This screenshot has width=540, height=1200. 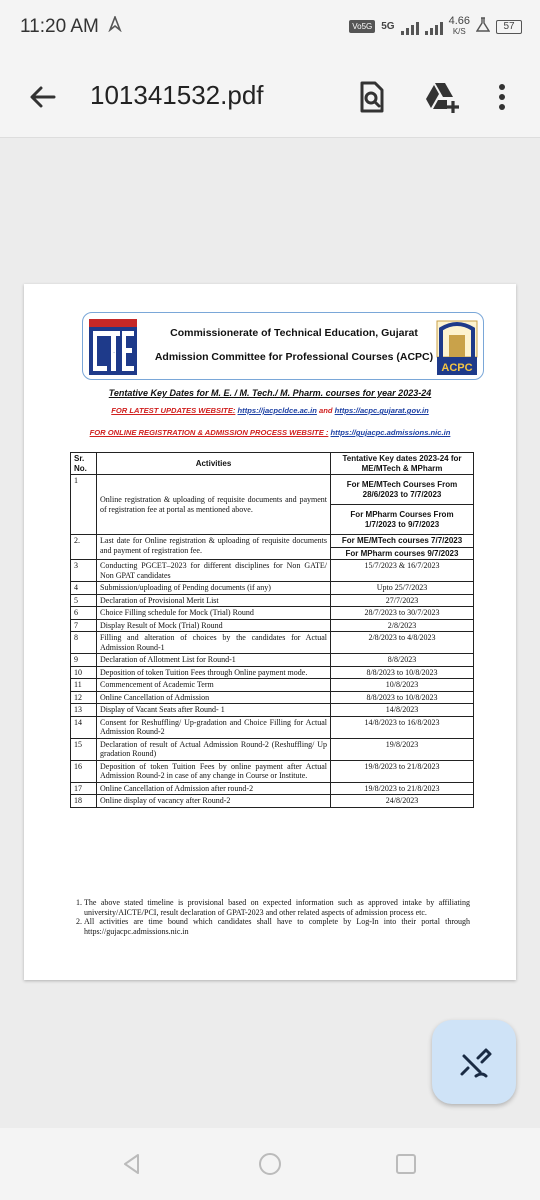 What do you see at coordinates (382, 410) in the screenshot?
I see `updates-link-2: https://acpc.gujarat.gov.in` at bounding box center [382, 410].